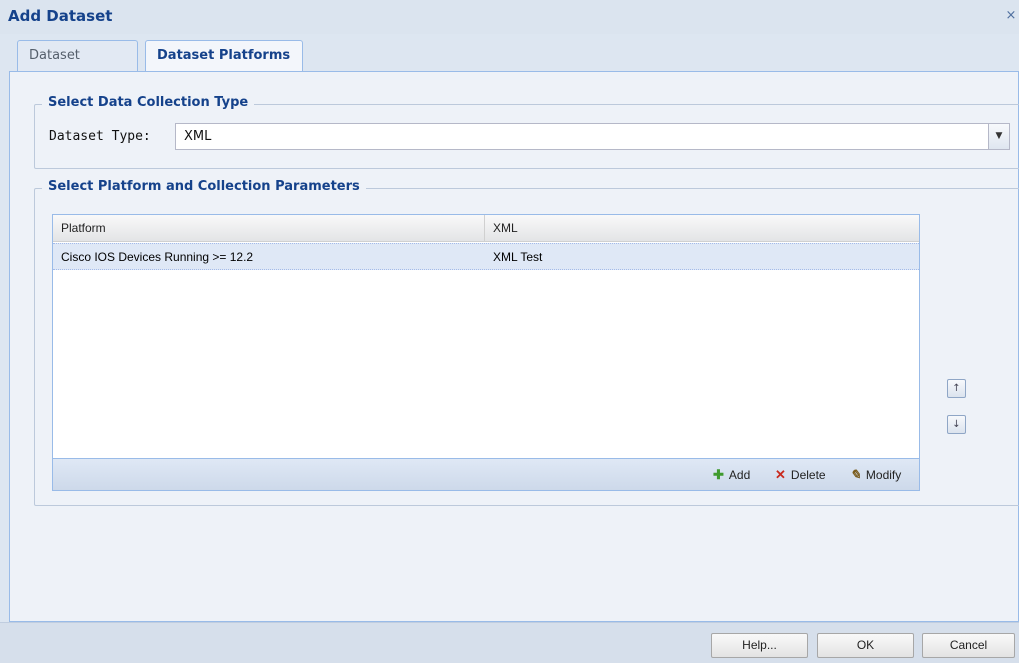  Describe the element at coordinates (592, 136) in the screenshot. I see `dataset-type-select: XML ▼` at that location.